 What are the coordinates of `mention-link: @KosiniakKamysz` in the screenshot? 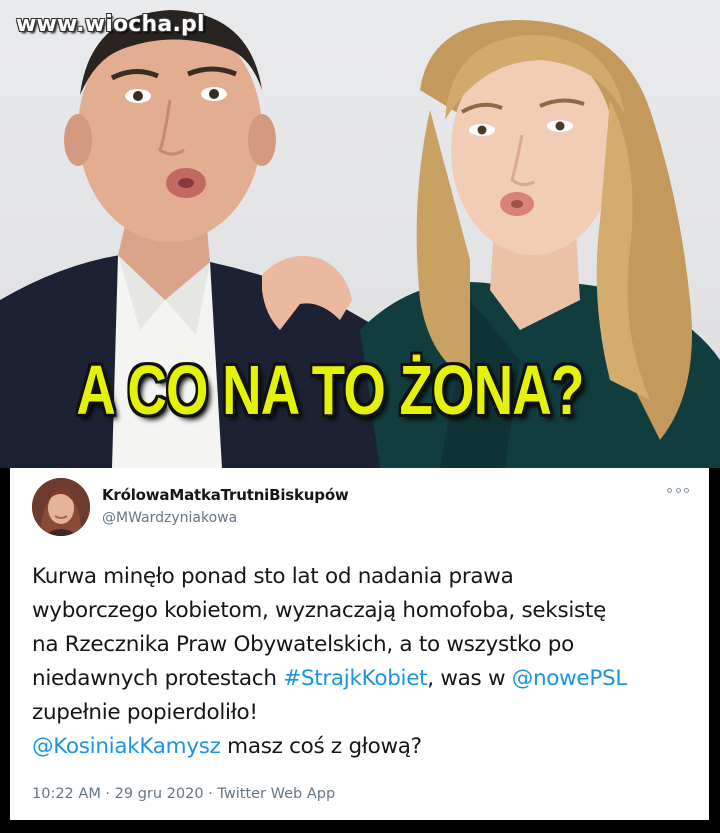 It's located at (126, 746).